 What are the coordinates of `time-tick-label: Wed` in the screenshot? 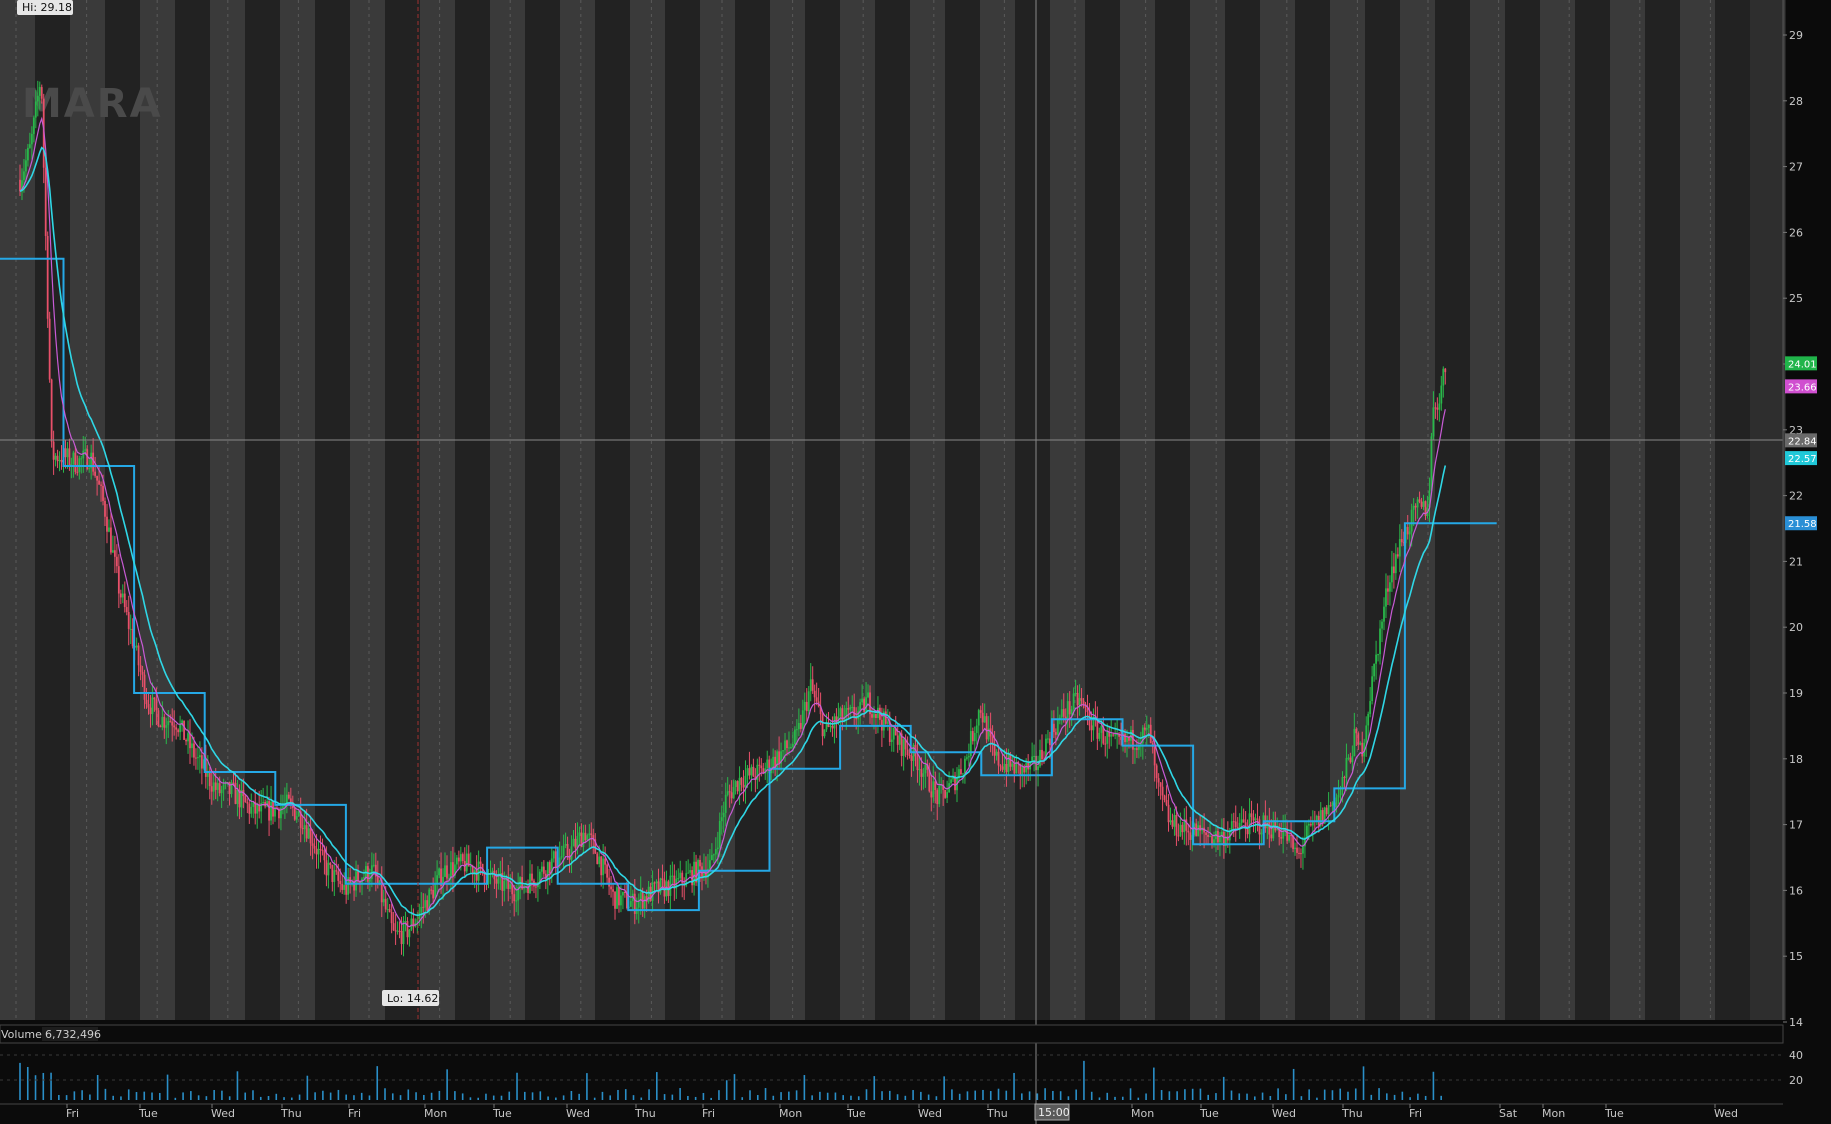 It's located at (223, 1113).